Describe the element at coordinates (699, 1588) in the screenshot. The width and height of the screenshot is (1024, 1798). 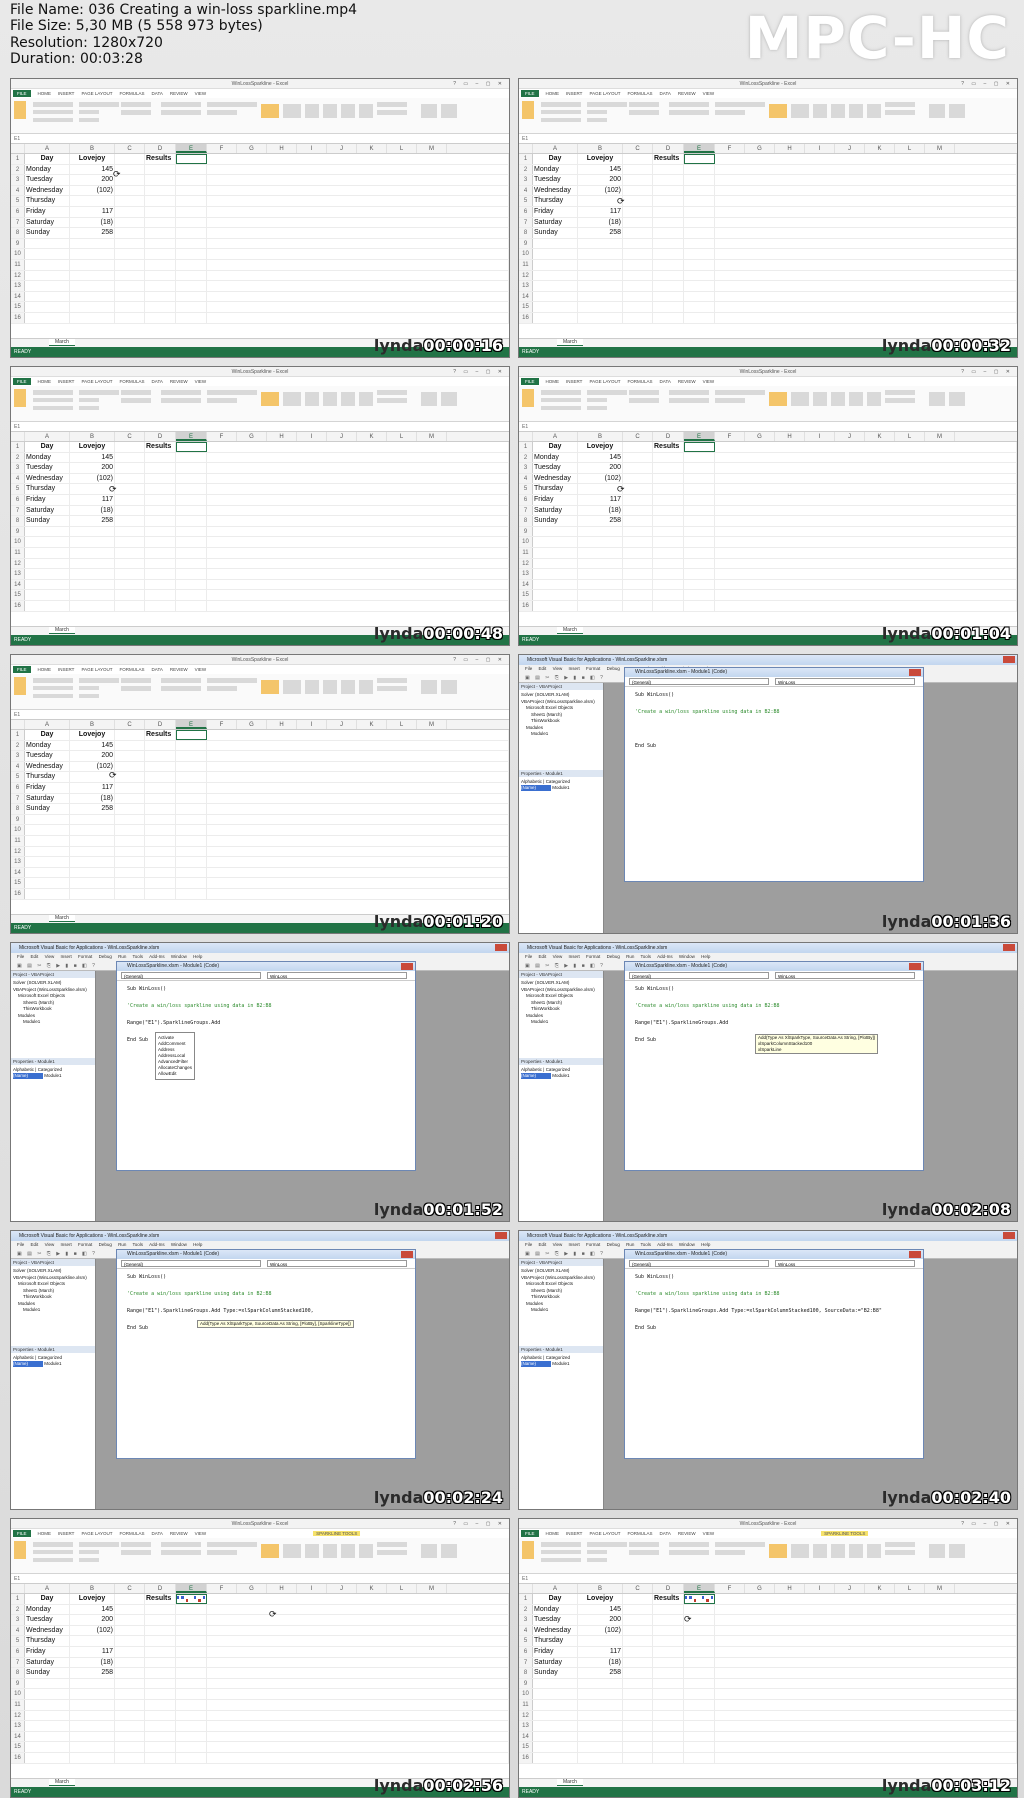
I see `column-header-e: E` at that location.